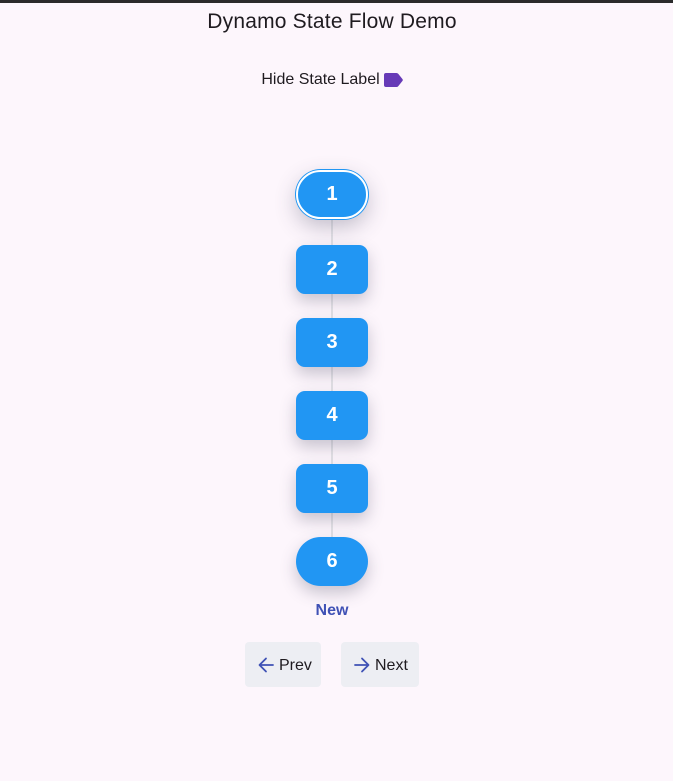 Image resolution: width=673 pixels, height=781 pixels. What do you see at coordinates (332, 610) in the screenshot?
I see `state-caption: New` at bounding box center [332, 610].